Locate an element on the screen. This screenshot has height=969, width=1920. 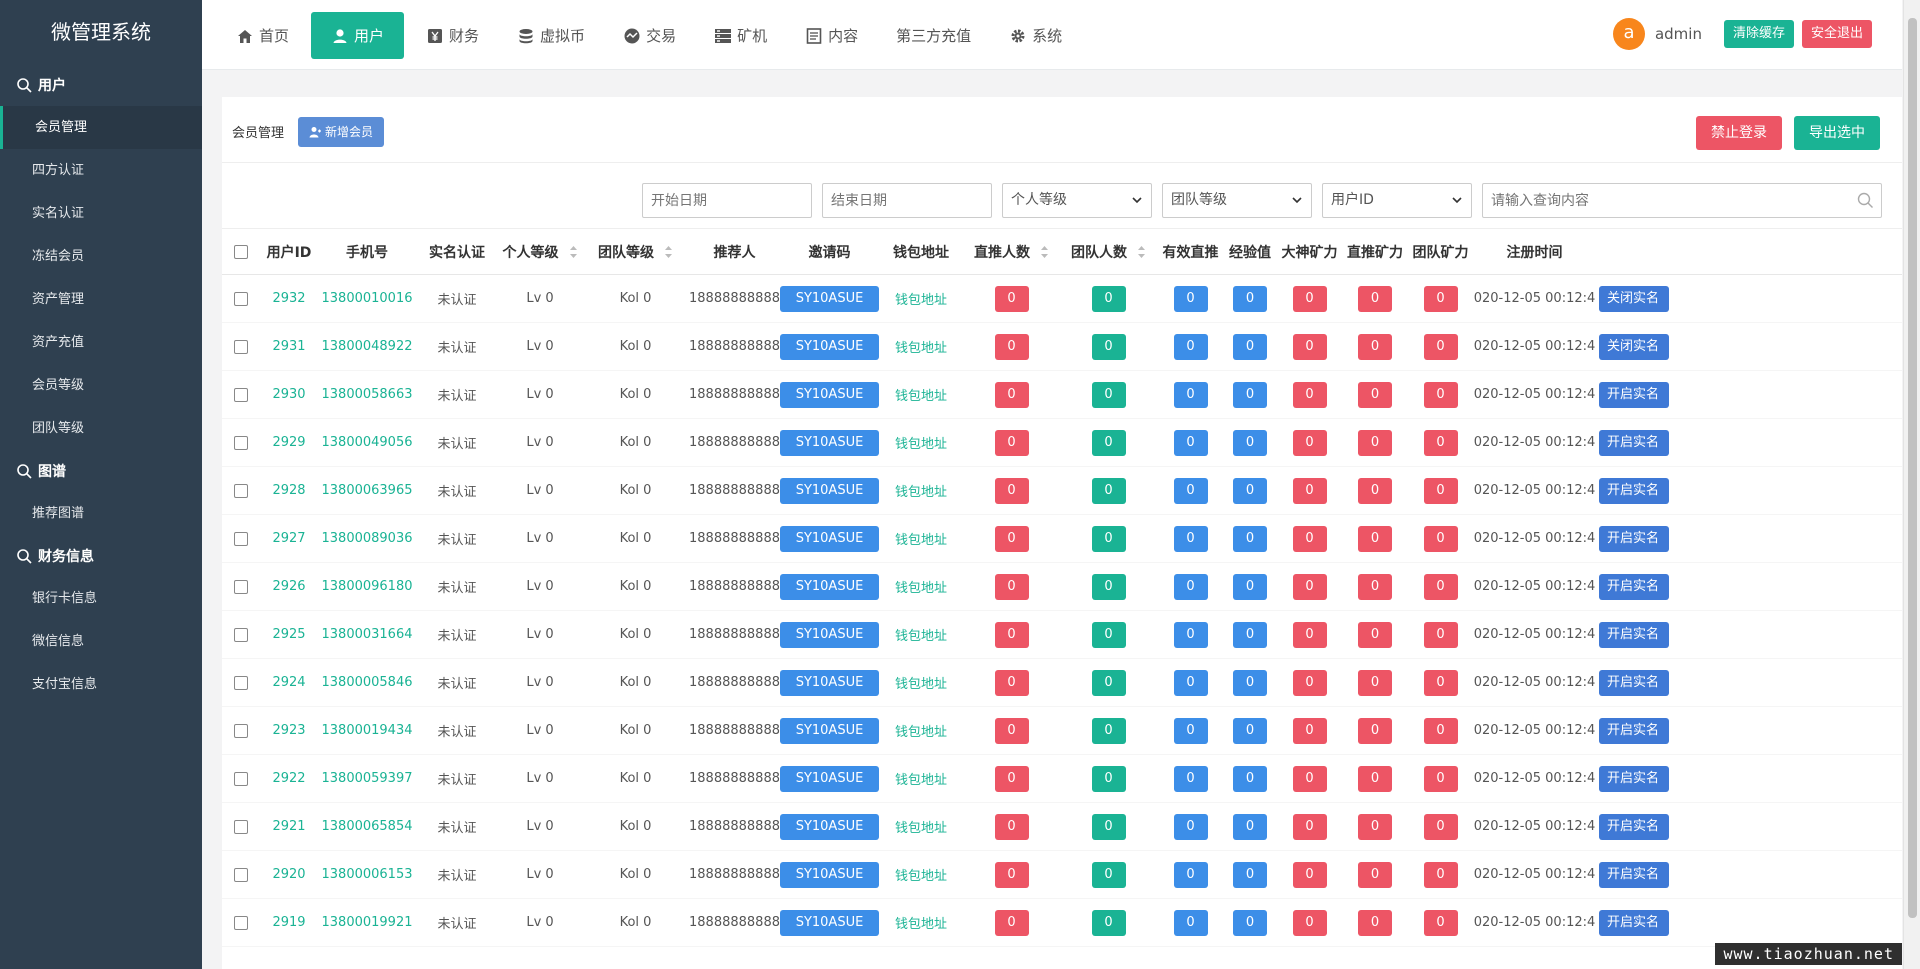
username: admin is located at coordinates (1678, 34).